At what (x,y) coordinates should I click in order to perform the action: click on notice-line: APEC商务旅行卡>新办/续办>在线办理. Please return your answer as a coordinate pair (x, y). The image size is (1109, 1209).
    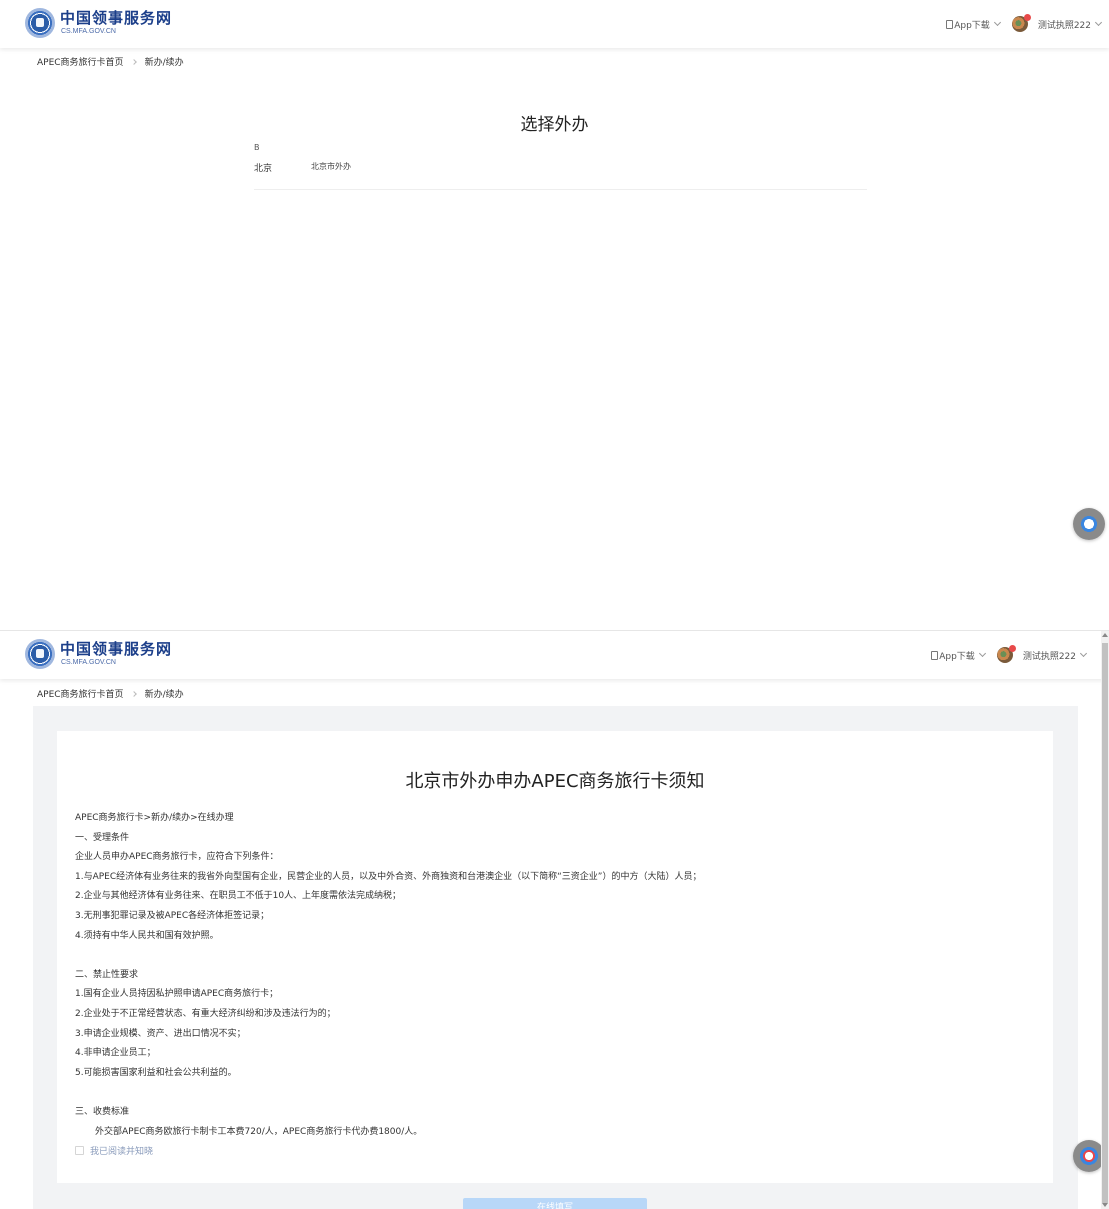
    Looking at the image, I should click on (154, 818).